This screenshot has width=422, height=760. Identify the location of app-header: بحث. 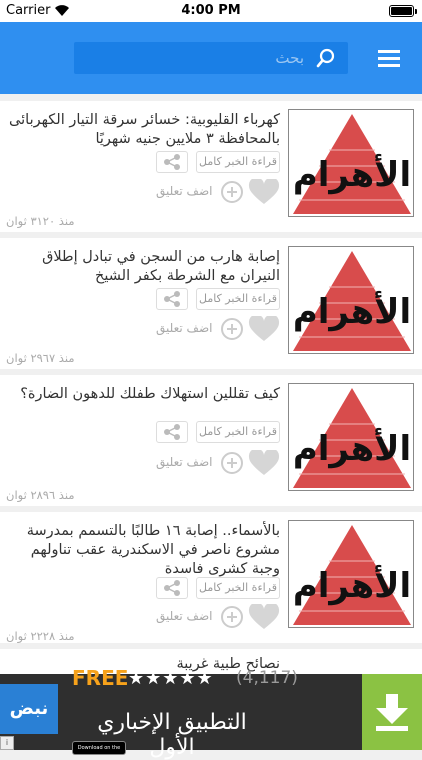
(211, 58).